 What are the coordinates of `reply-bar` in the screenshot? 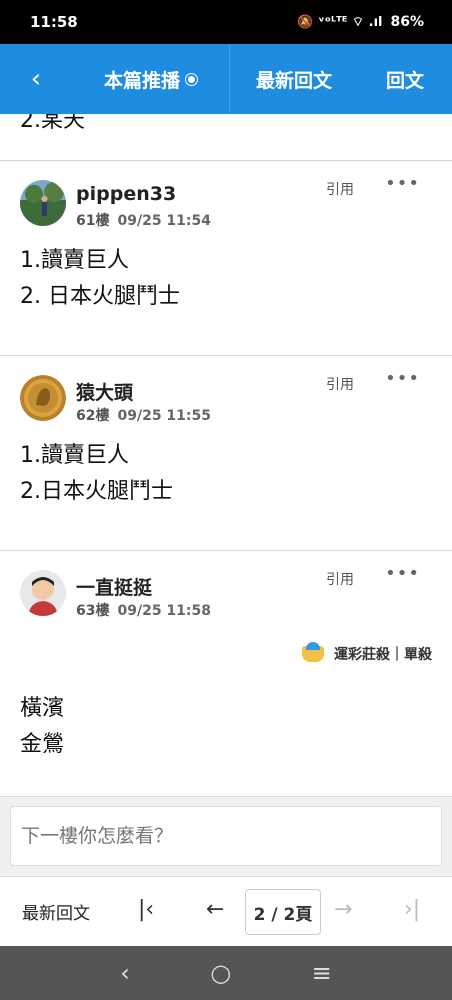 It's located at (226, 836).